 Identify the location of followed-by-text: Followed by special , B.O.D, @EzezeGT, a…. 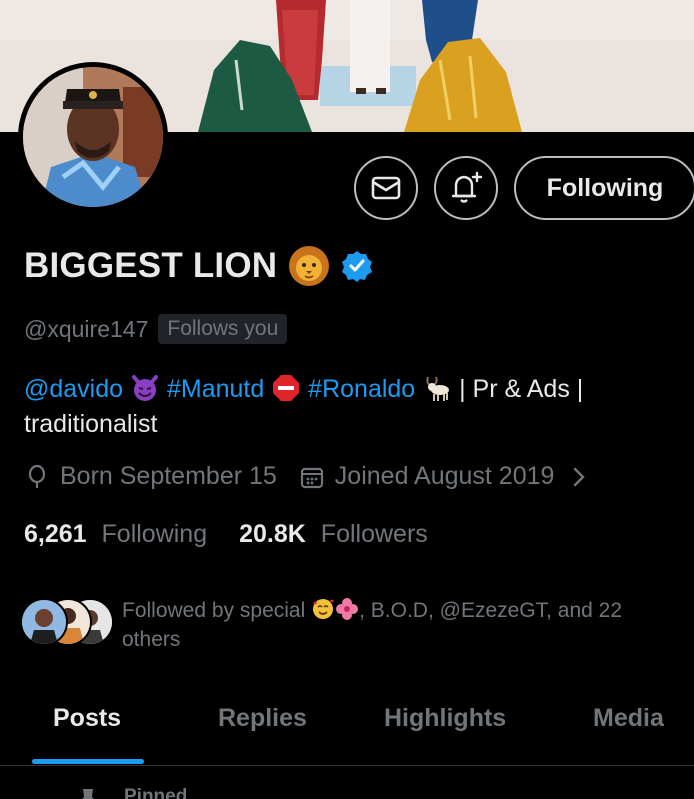
(392, 625).